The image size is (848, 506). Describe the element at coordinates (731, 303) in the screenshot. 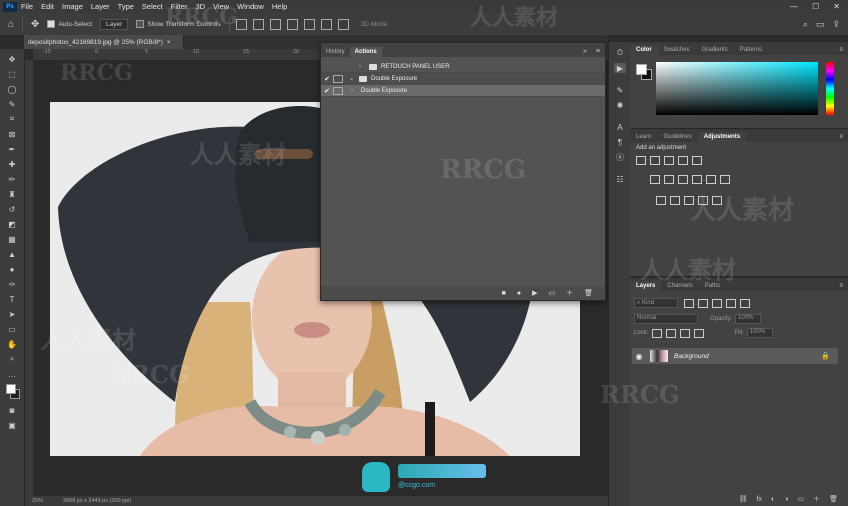

I see `filter-shape-icon` at that location.